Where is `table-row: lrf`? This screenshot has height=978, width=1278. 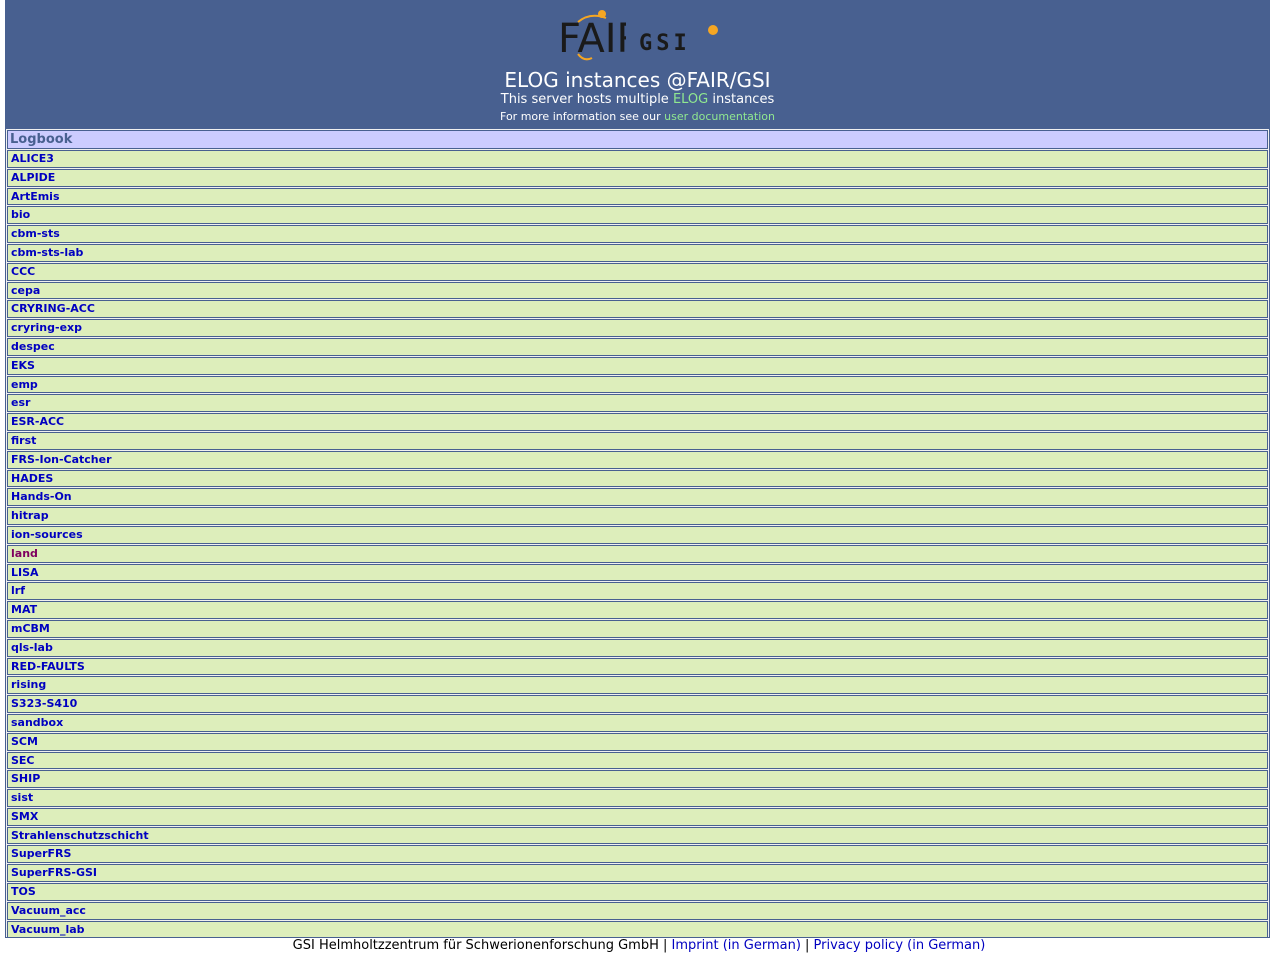 table-row: lrf is located at coordinates (637, 591).